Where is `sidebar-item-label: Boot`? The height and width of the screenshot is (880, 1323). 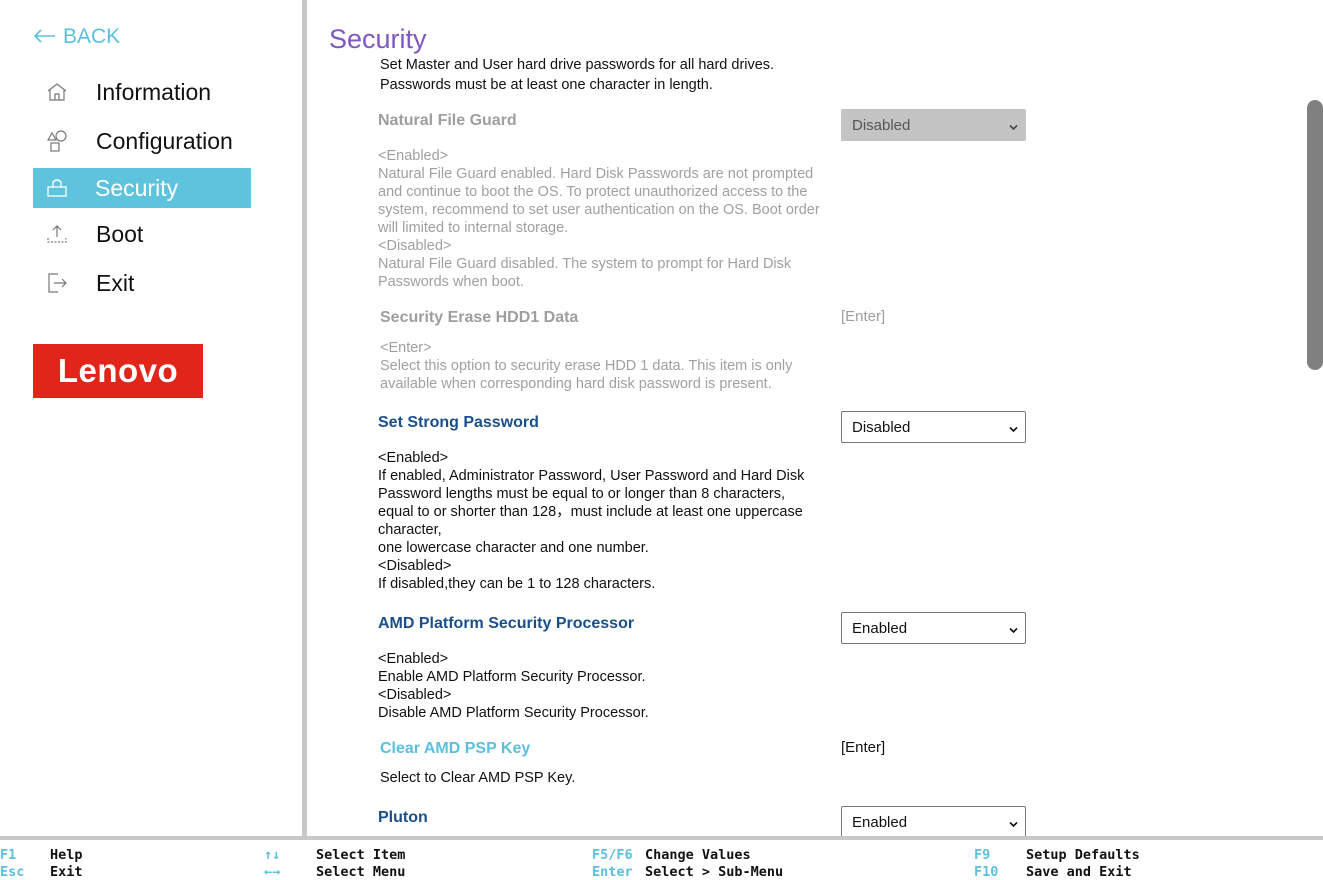
sidebar-item-label: Boot is located at coordinates (120, 233).